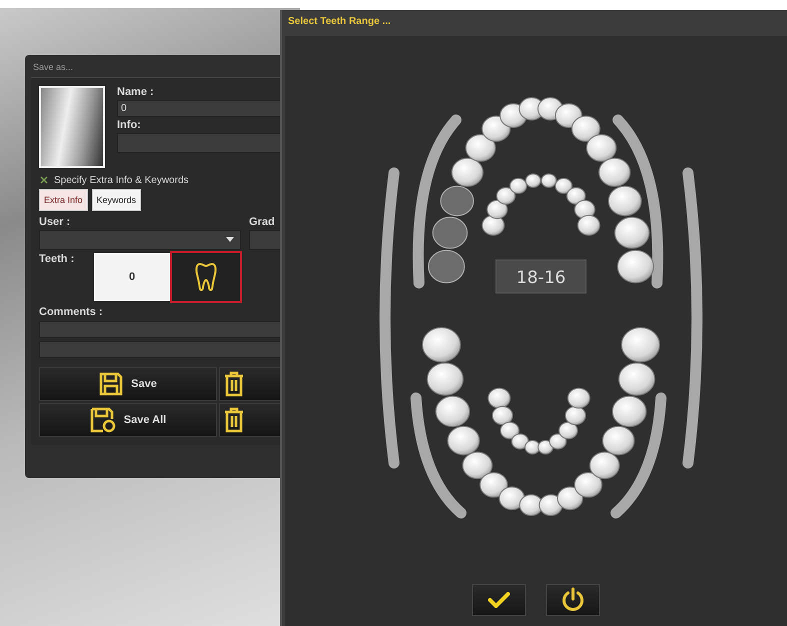  What do you see at coordinates (57, 259) in the screenshot?
I see `field-label: Teeth :` at bounding box center [57, 259].